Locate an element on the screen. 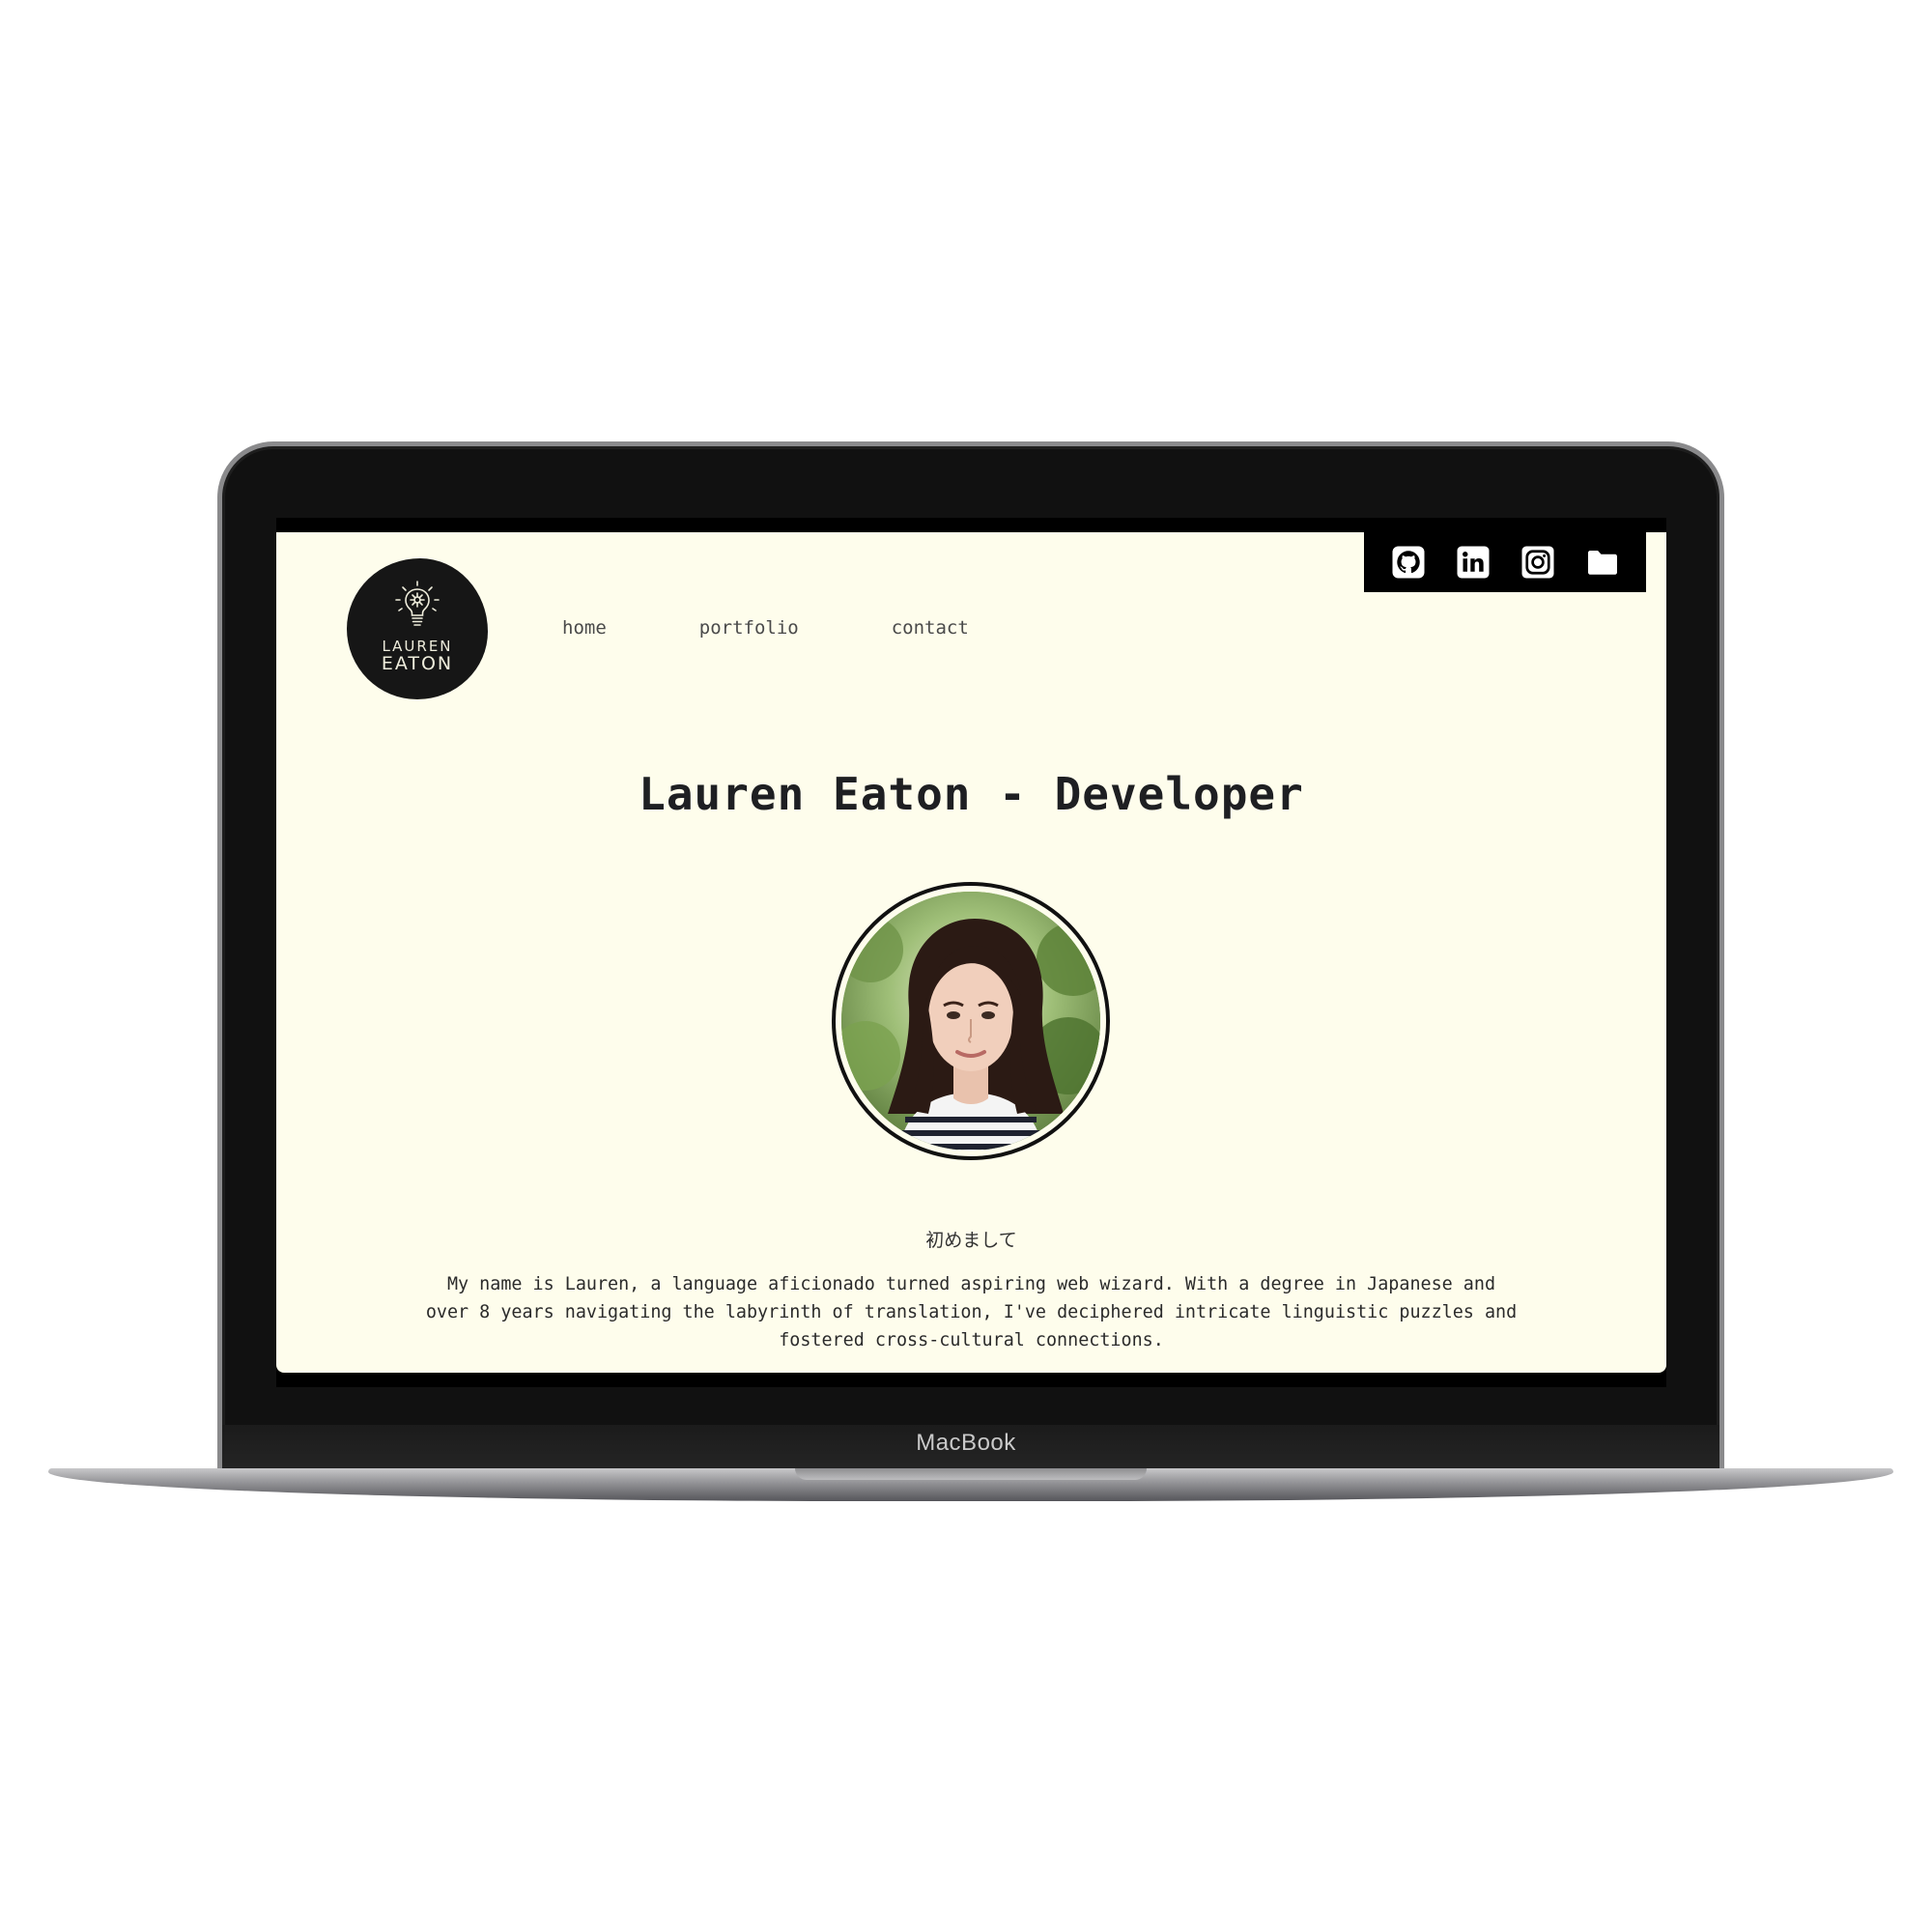  github-icon is located at coordinates (1408, 562).